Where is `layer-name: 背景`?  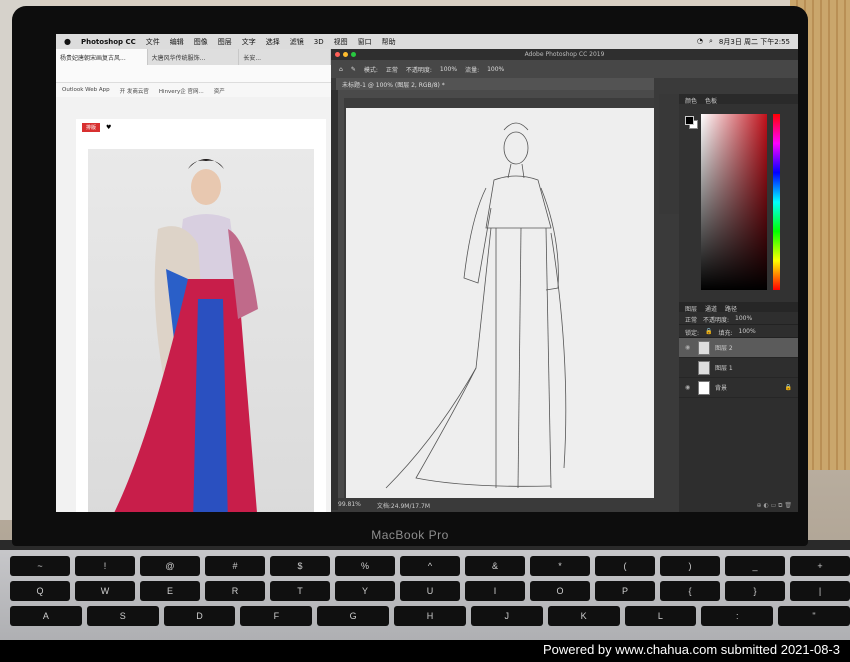
layer-name: 背景 is located at coordinates (721, 388).